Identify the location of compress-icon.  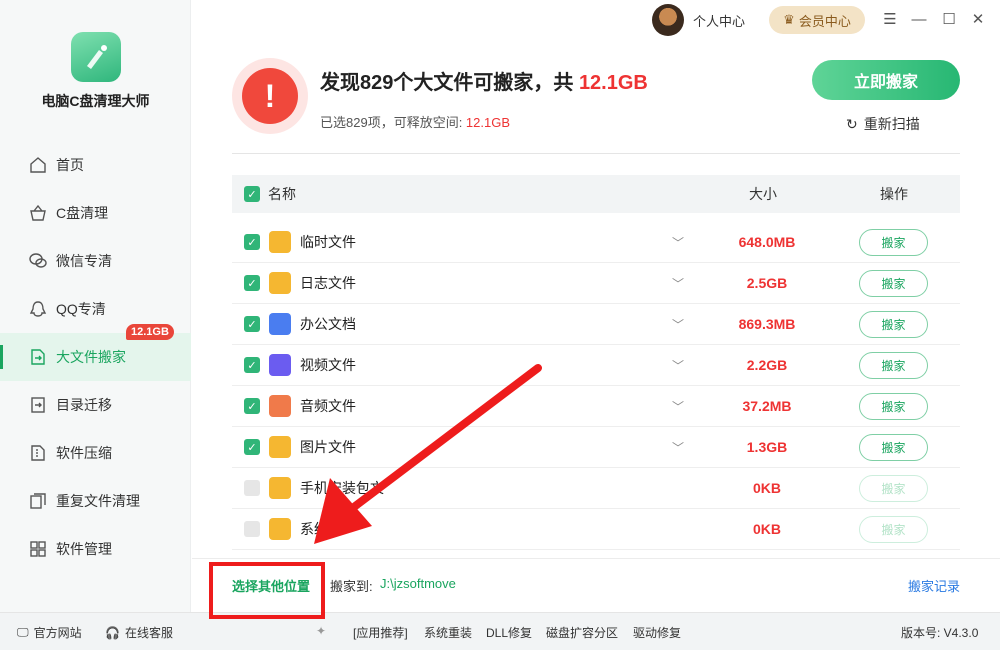
(38, 453).